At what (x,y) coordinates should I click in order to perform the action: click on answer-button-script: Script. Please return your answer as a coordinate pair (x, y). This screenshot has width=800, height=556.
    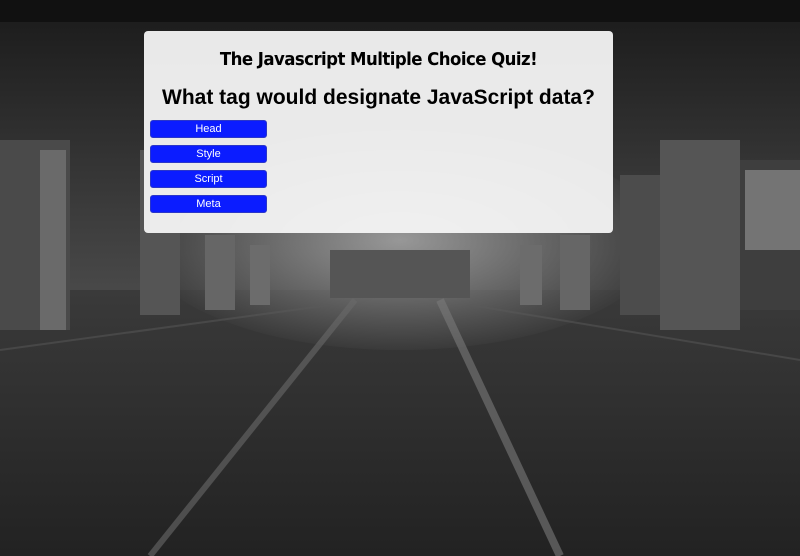
    Looking at the image, I should click on (208, 179).